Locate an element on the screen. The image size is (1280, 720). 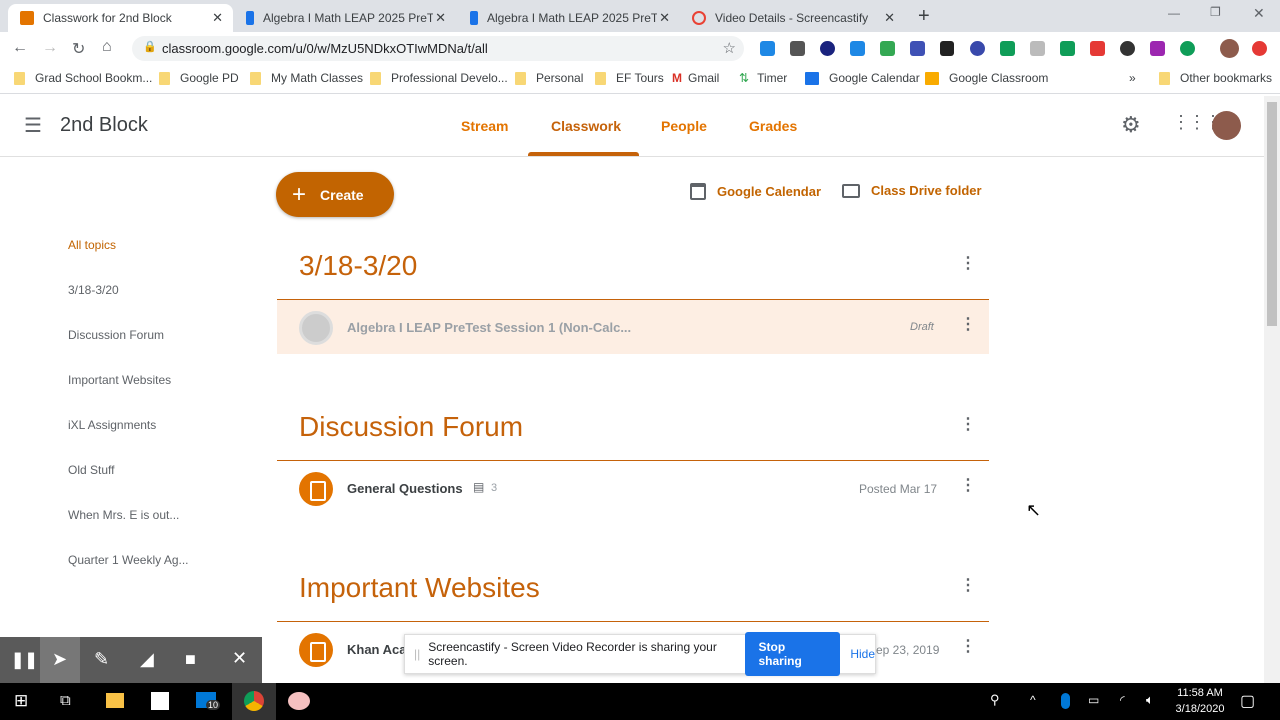
class-drive-folder-link: Class Drive folder is located at coordinates (912, 190).